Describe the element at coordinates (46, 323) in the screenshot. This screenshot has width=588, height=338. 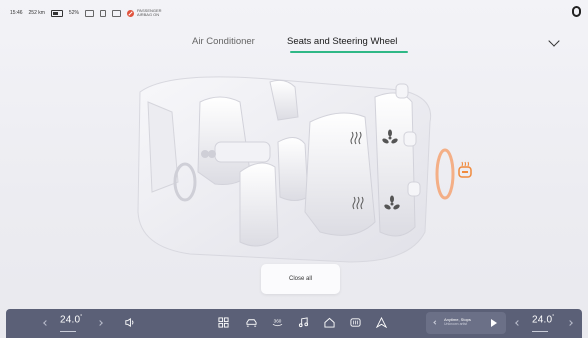
I see `left-temp-decrease-icon` at that location.